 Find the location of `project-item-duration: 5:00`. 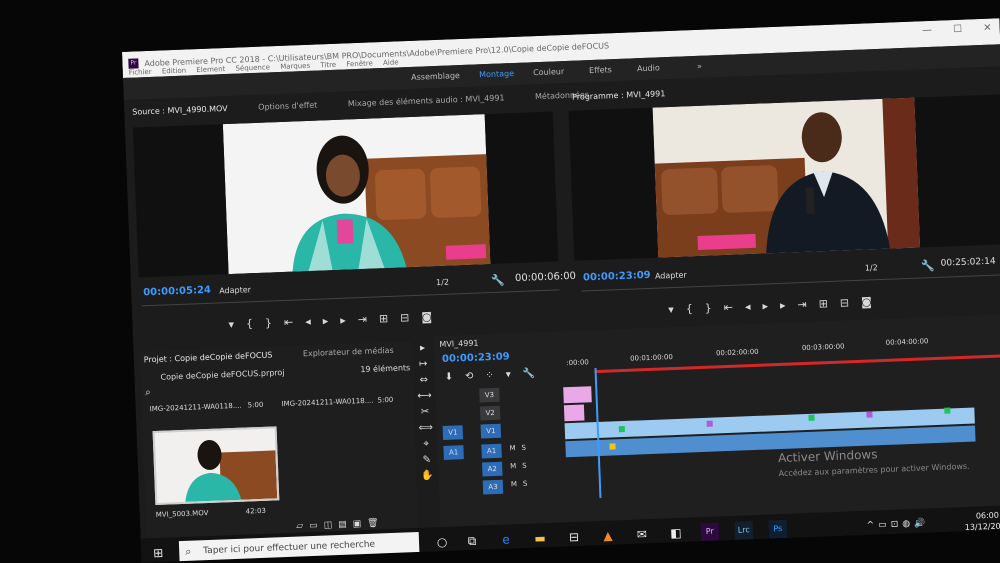

project-item-duration: 5:00 is located at coordinates (385, 400).